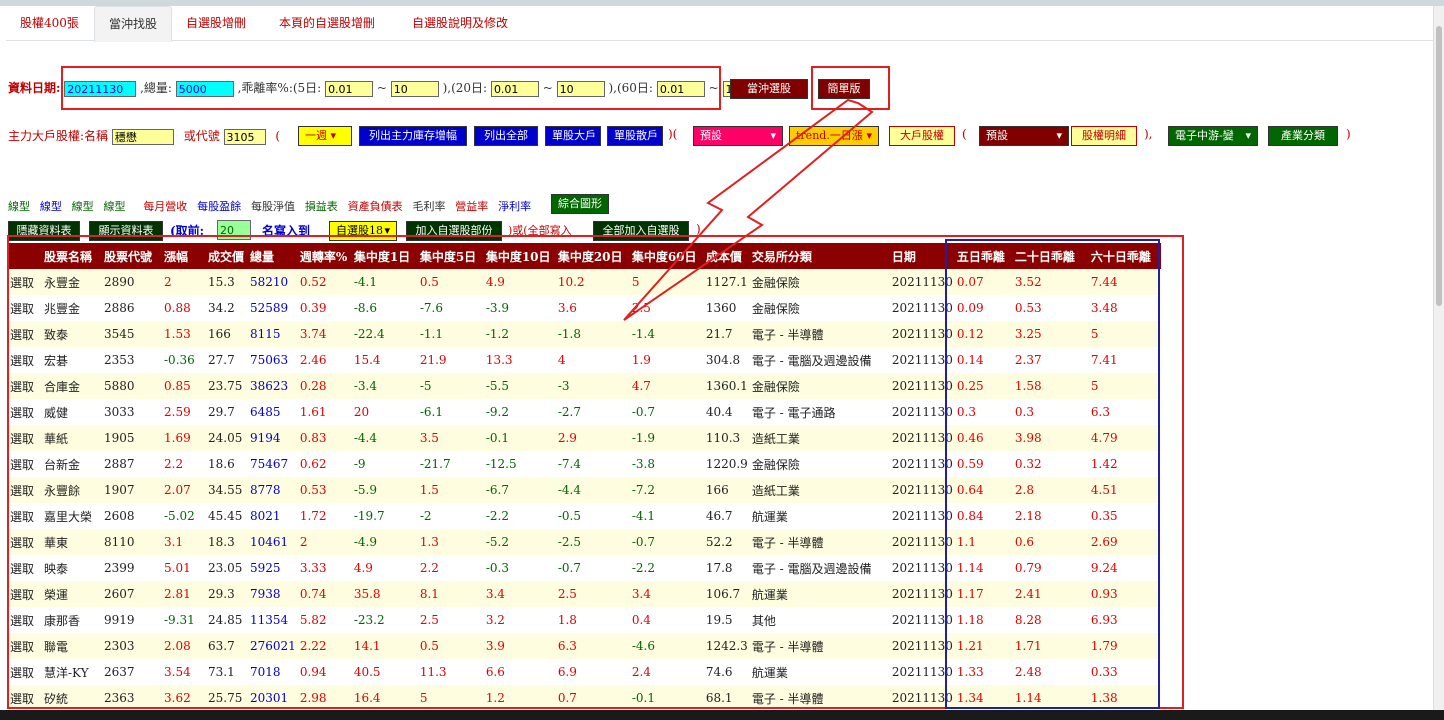 The width and height of the screenshot is (1444, 720). I want to click on scrollbar-thumb, so click(1439, 166).